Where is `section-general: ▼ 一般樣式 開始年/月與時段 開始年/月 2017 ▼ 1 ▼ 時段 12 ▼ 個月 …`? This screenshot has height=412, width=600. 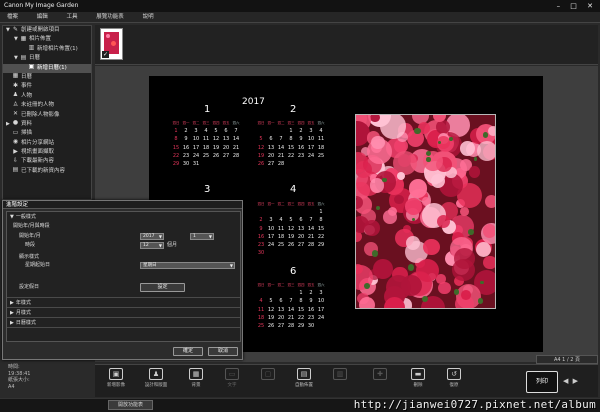 section-general: ▼ 一般樣式 開始年/月與時段 開始年/月 2017 ▼ 1 ▼ 時段 12 ▼ 個月 … is located at coordinates (123, 255).